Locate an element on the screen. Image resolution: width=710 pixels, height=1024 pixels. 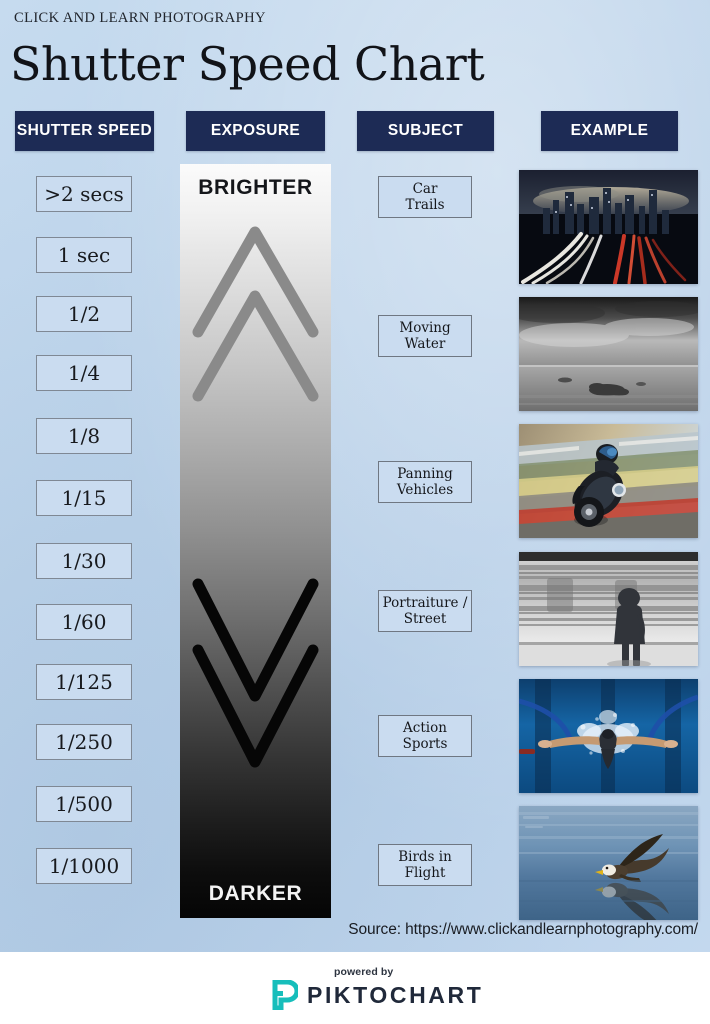
piktochart-wordmark: PIKTOCHART is located at coordinates (395, 994).